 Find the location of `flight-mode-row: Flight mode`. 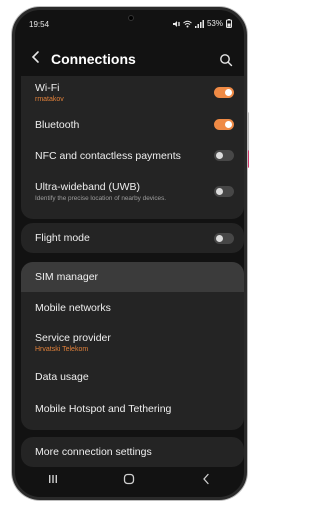

flight-mode-row: Flight mode is located at coordinates (132, 238).